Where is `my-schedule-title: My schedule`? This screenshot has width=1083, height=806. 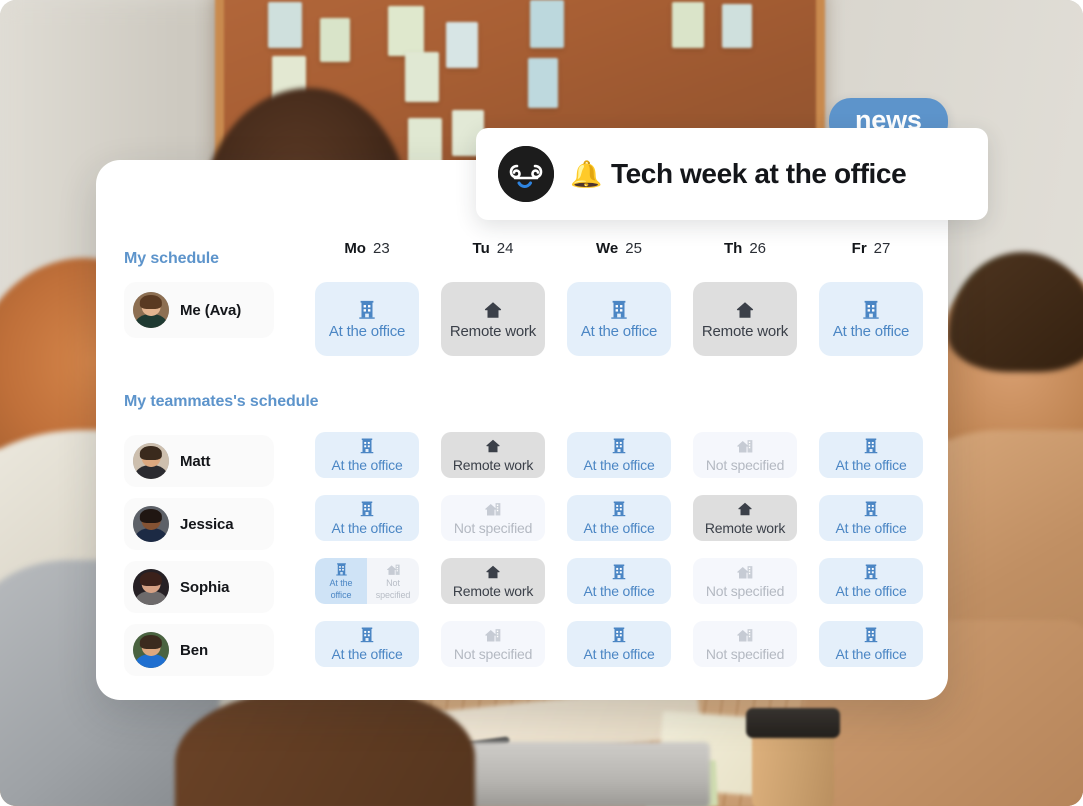 my-schedule-title: My schedule is located at coordinates (171, 258).